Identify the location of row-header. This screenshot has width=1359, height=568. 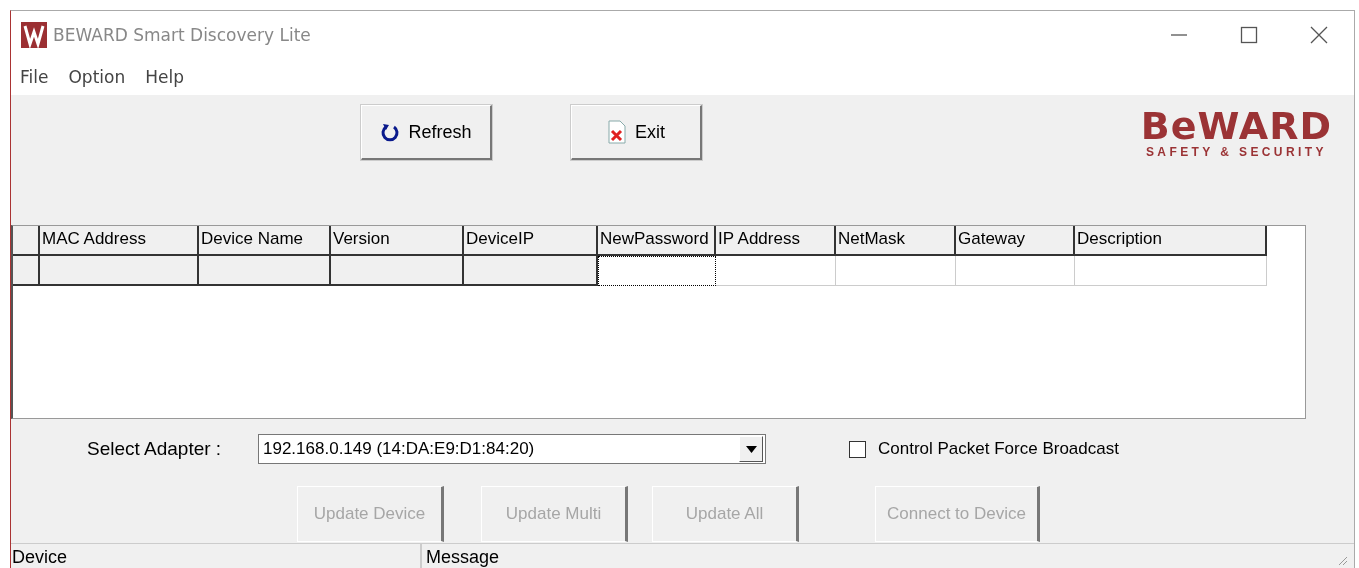
(26, 271).